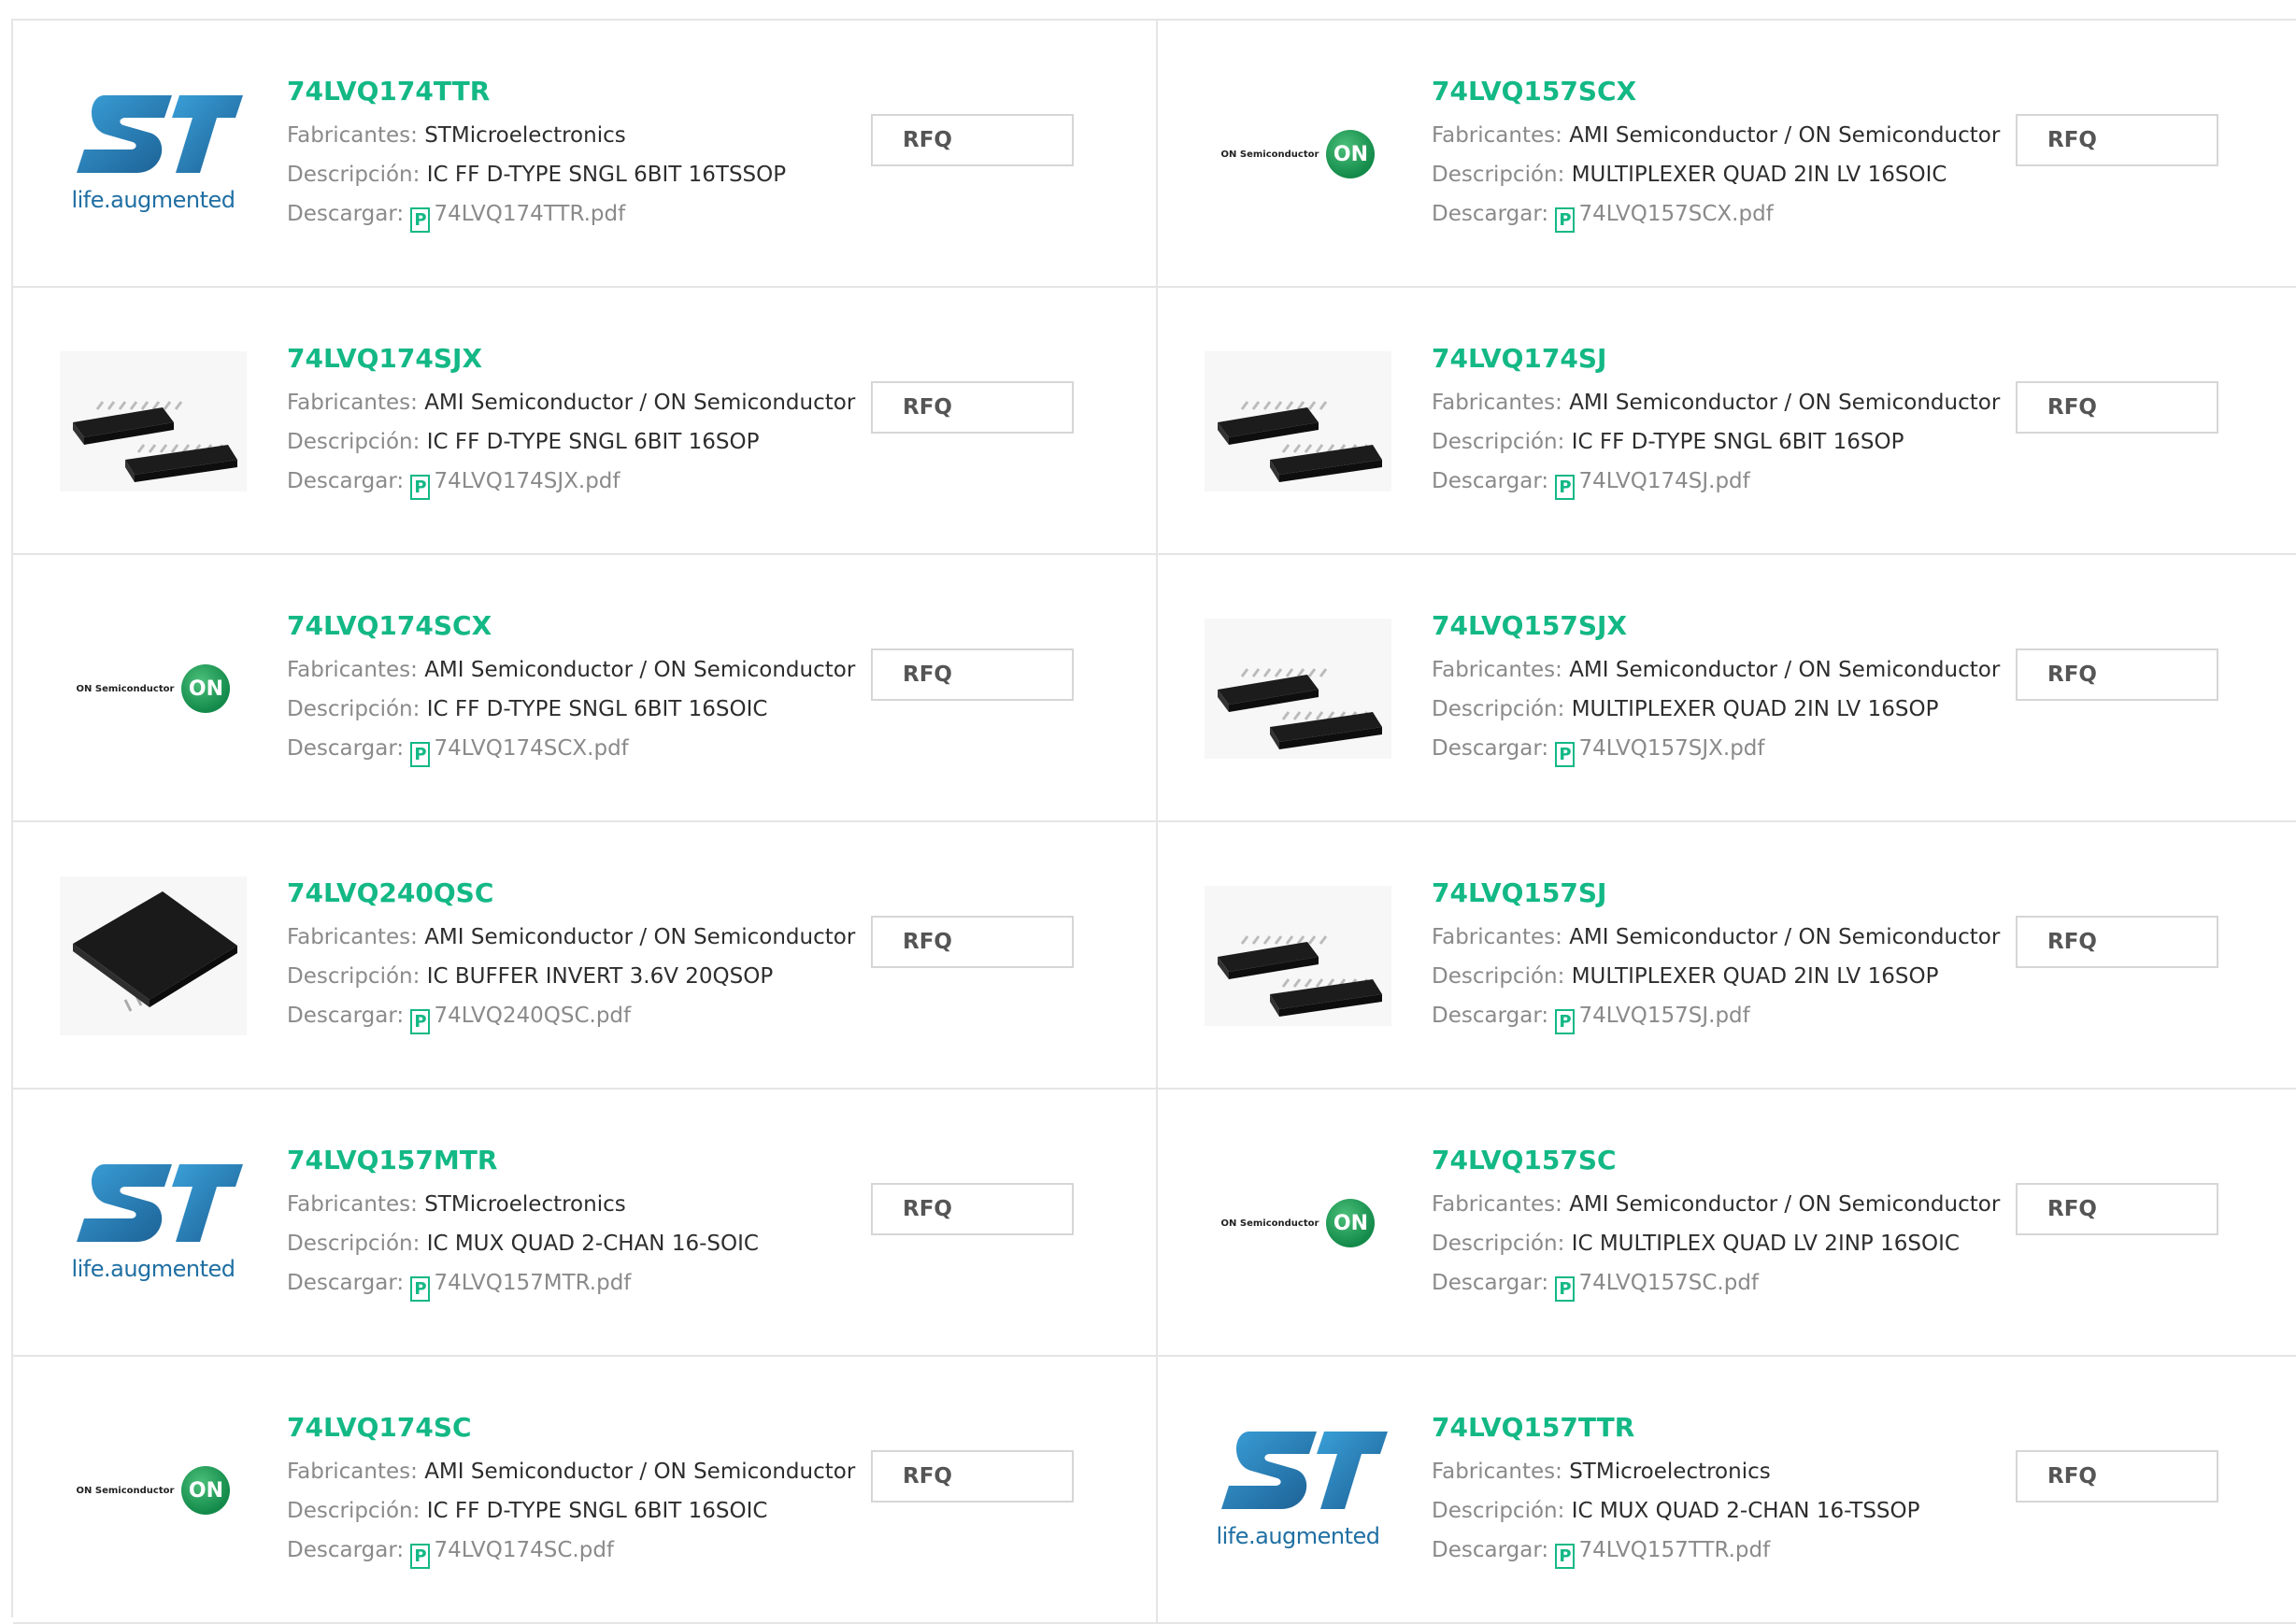 The height and width of the screenshot is (1624, 2296). I want to click on description-row: Descripción: IC MUX QUAD 2-CHAN 16-SOIC, so click(523, 1243).